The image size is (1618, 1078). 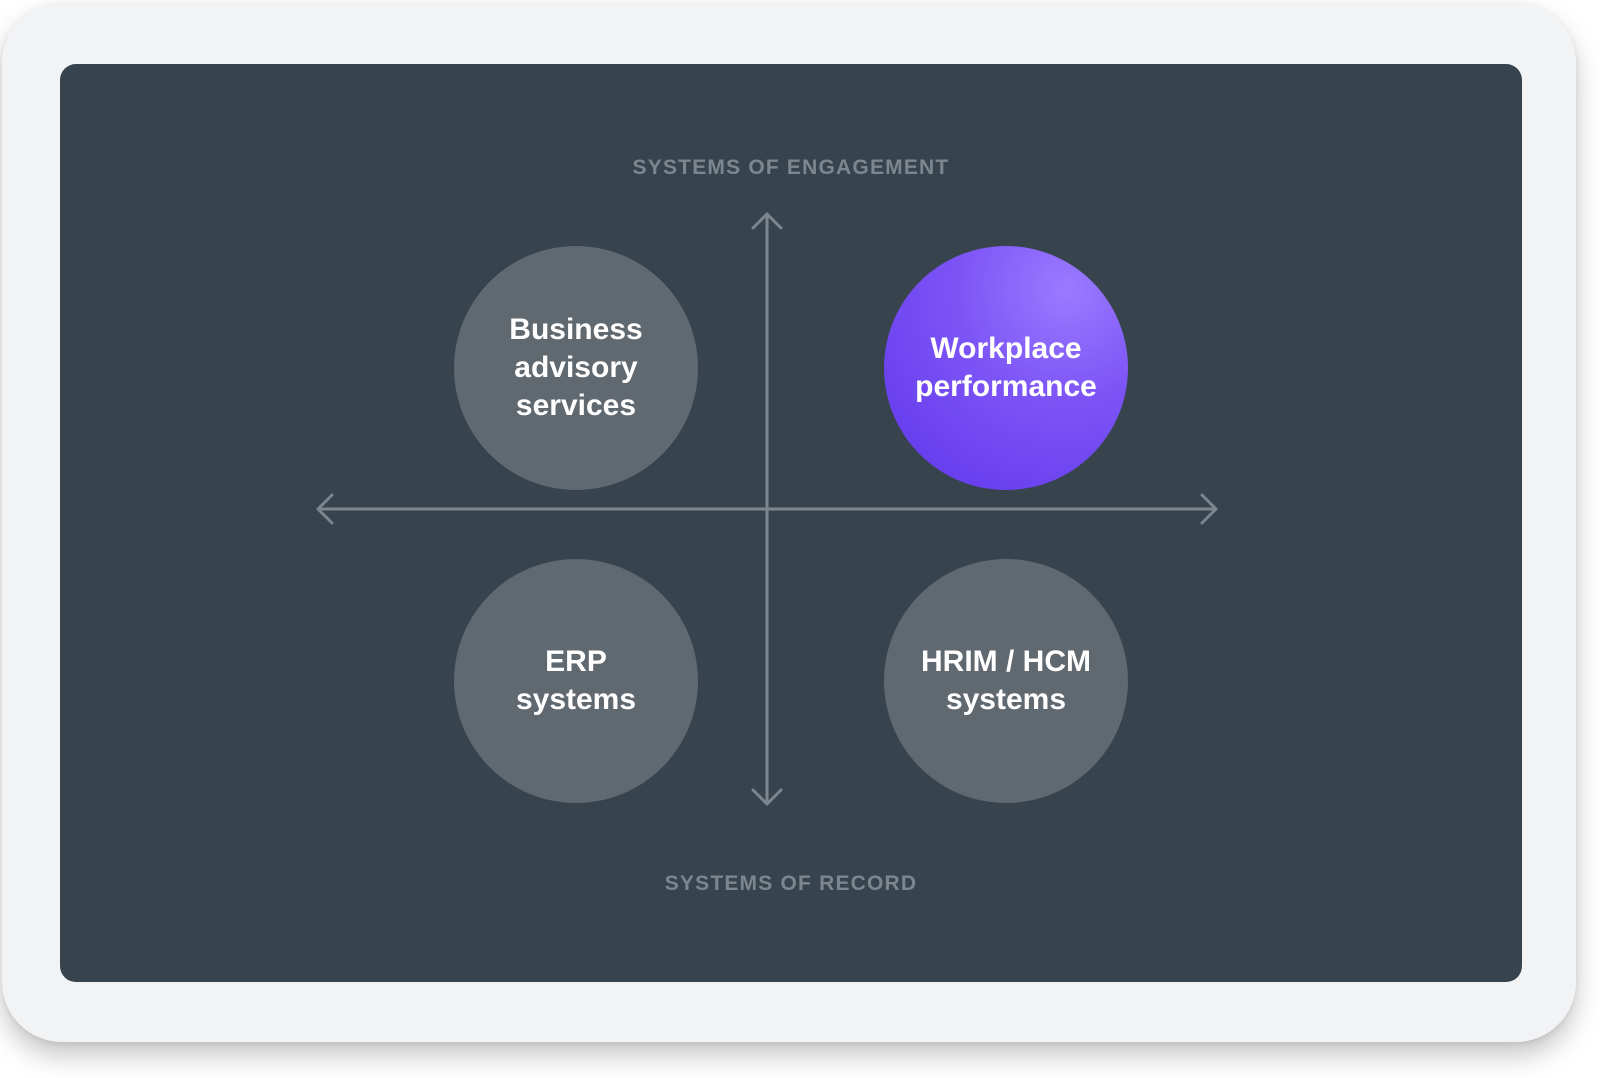 I want to click on quadrant-business-advisory-services: Business advisory services, so click(x=576, y=368).